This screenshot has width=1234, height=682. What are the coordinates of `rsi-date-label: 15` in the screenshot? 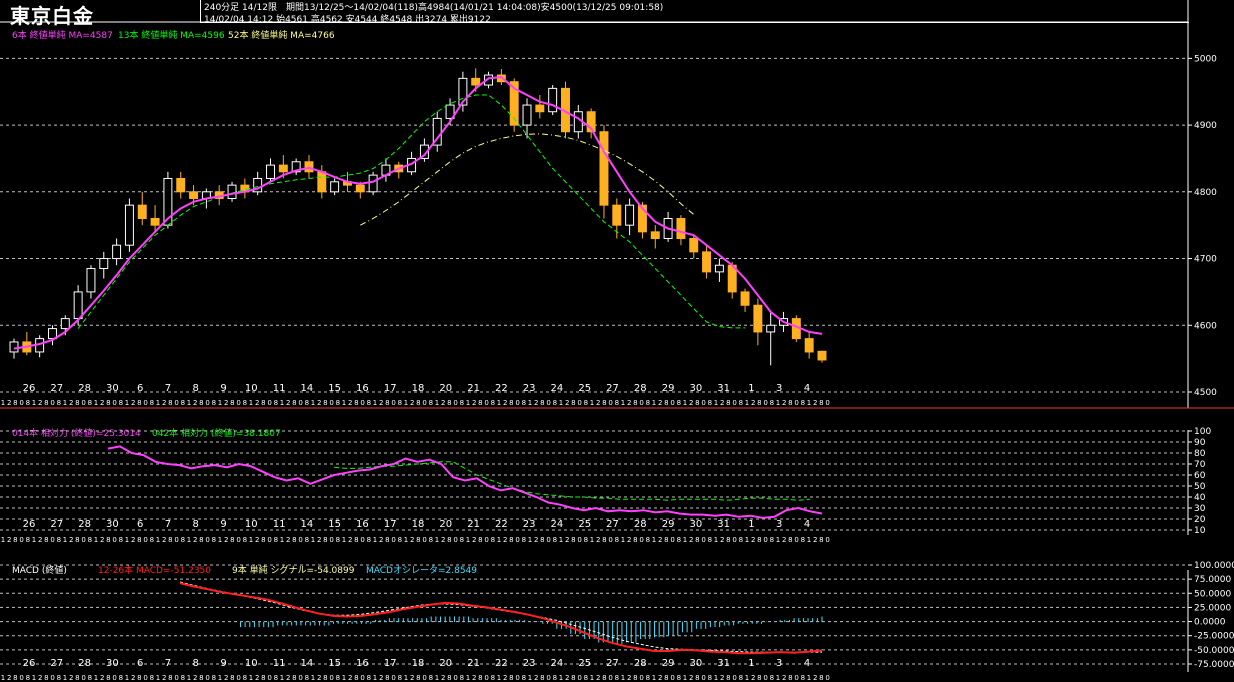 It's located at (334, 524).